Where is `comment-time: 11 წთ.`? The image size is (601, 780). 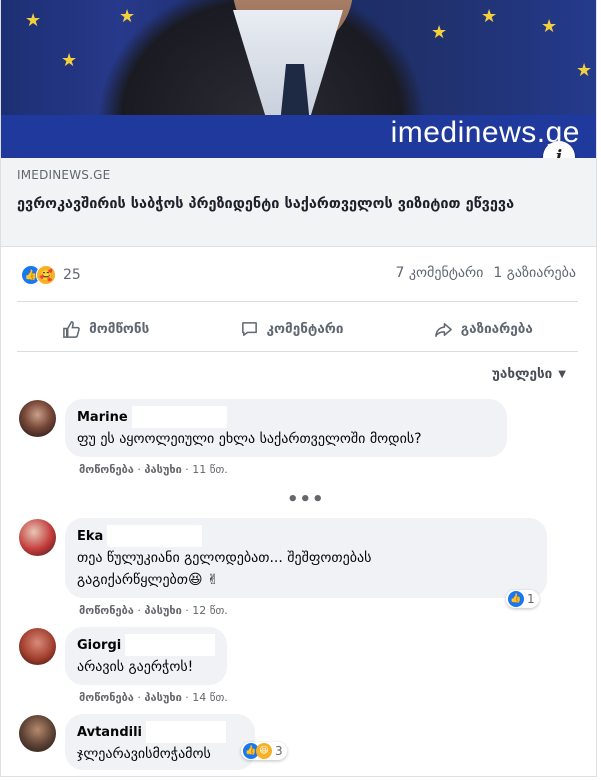
comment-time: 11 წთ. is located at coordinates (210, 469).